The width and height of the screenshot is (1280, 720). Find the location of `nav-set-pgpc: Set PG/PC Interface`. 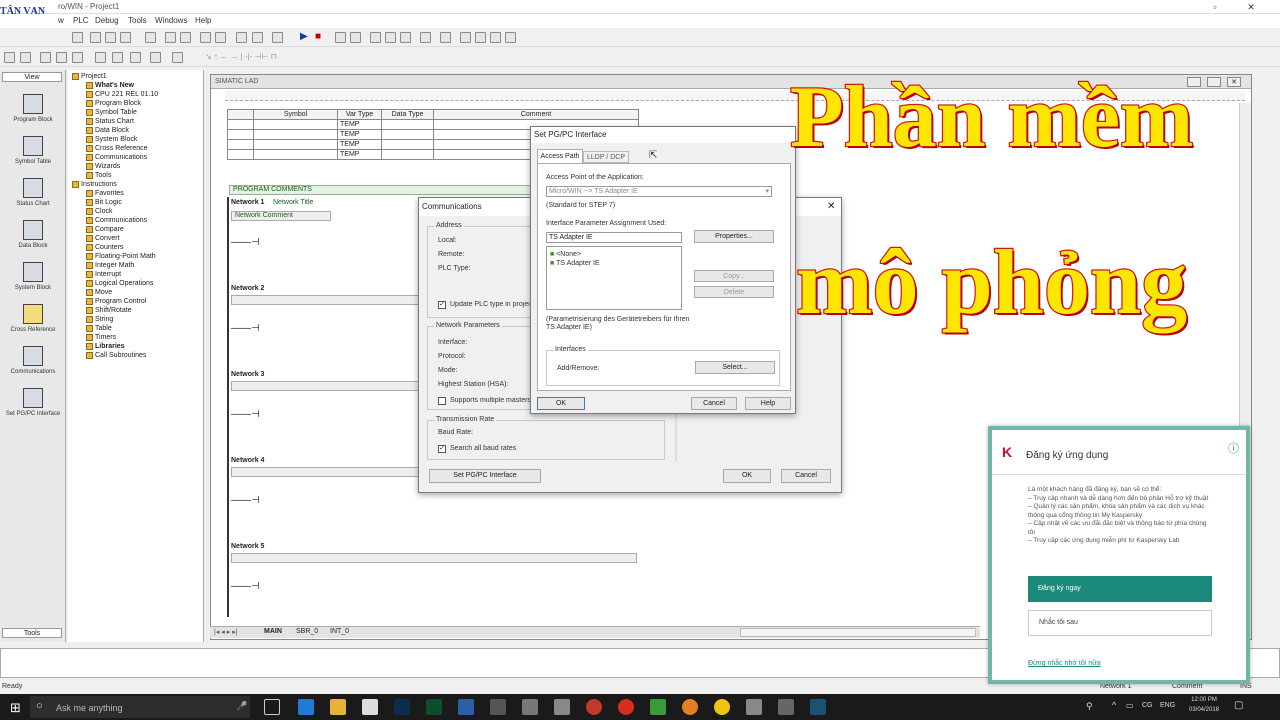

nav-set-pgpc: Set PG/PC Interface is located at coordinates (33, 406).